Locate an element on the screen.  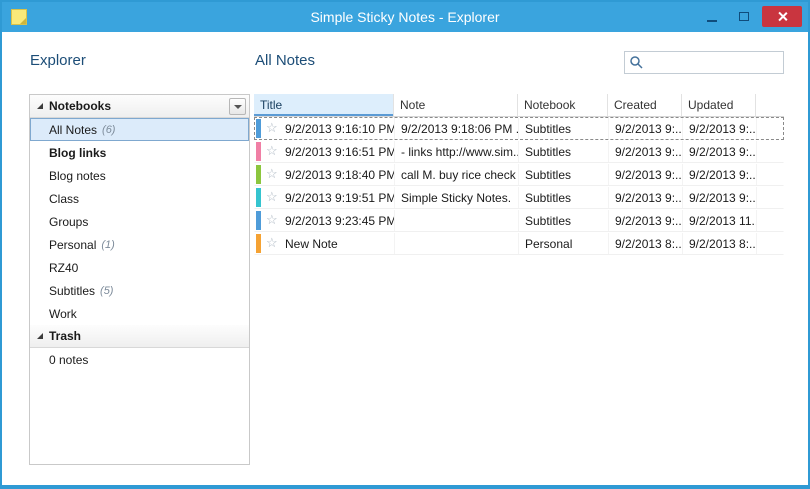
note-title-cell: ☆ 9/2/2013 9:16:10 PM is located at coordinates (325, 128).